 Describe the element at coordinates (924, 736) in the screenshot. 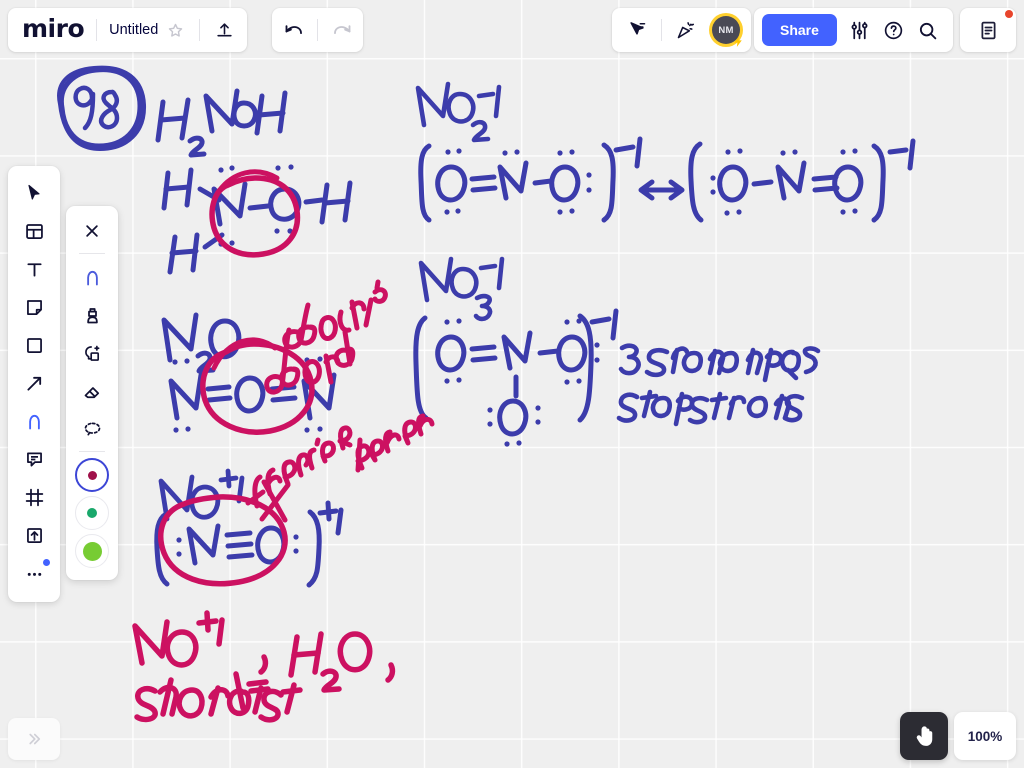

I see `hand-pointer-icon` at that location.